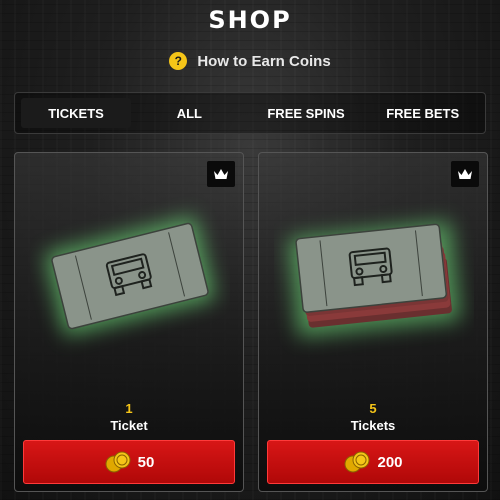 Image resolution: width=500 pixels, height=500 pixels. What do you see at coordinates (390, 462) in the screenshot?
I see `price-label: 200` at bounding box center [390, 462].